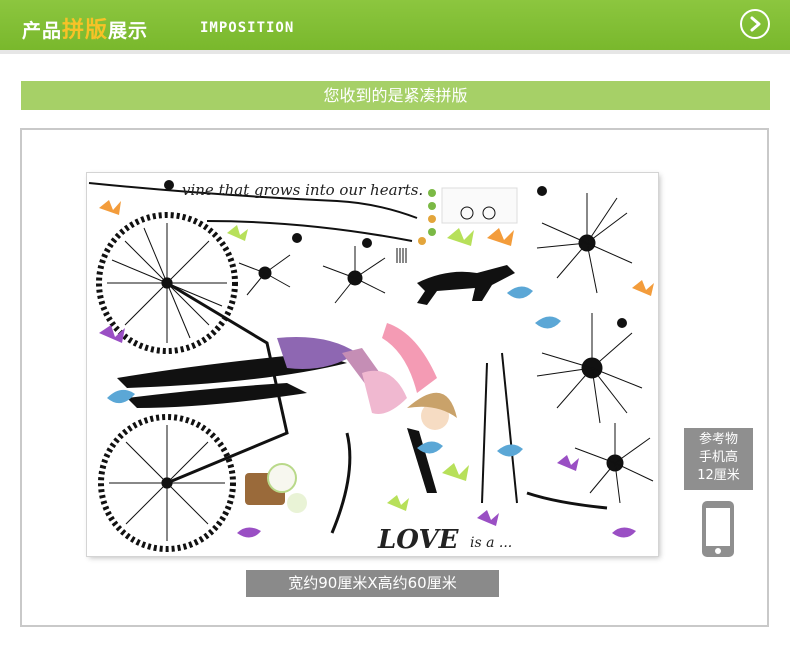  Describe the element at coordinates (395, 95) in the screenshot. I see `subtitle-bar: 您收到的是紧凑拼版` at that location.